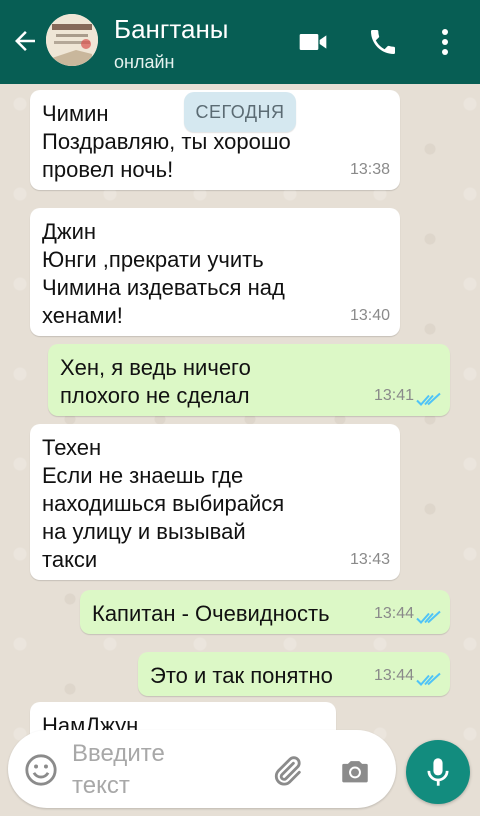 Image resolution: width=480 pixels, height=816 pixels. I want to click on online-status: онлайн, so click(144, 62).